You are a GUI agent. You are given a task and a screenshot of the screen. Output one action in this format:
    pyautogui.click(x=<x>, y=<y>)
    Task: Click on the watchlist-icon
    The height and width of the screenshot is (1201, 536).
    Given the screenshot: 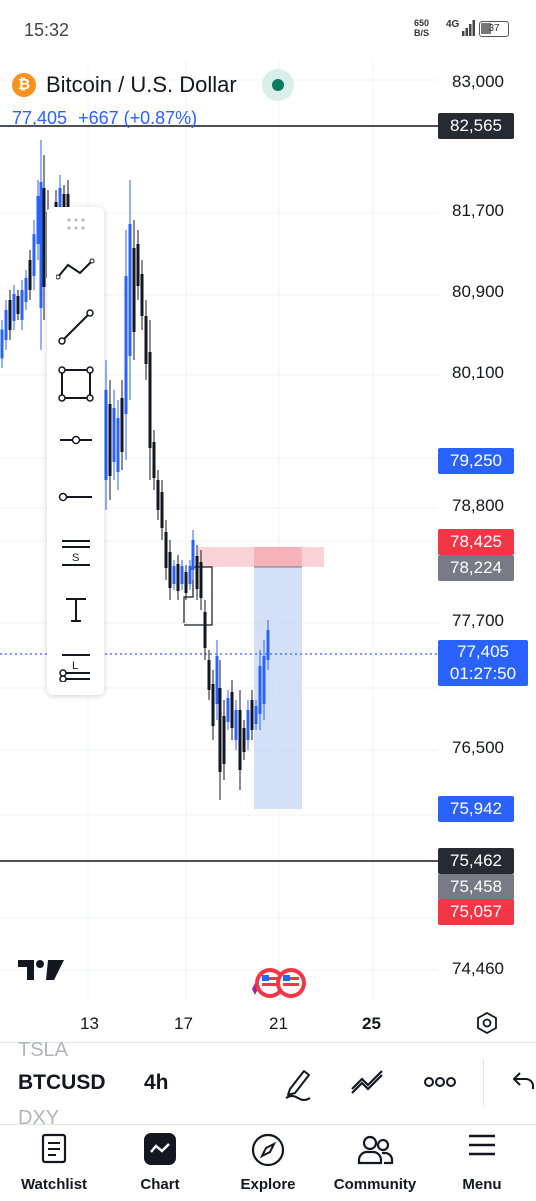 What is the action you would take?
    pyautogui.click(x=54, y=1148)
    